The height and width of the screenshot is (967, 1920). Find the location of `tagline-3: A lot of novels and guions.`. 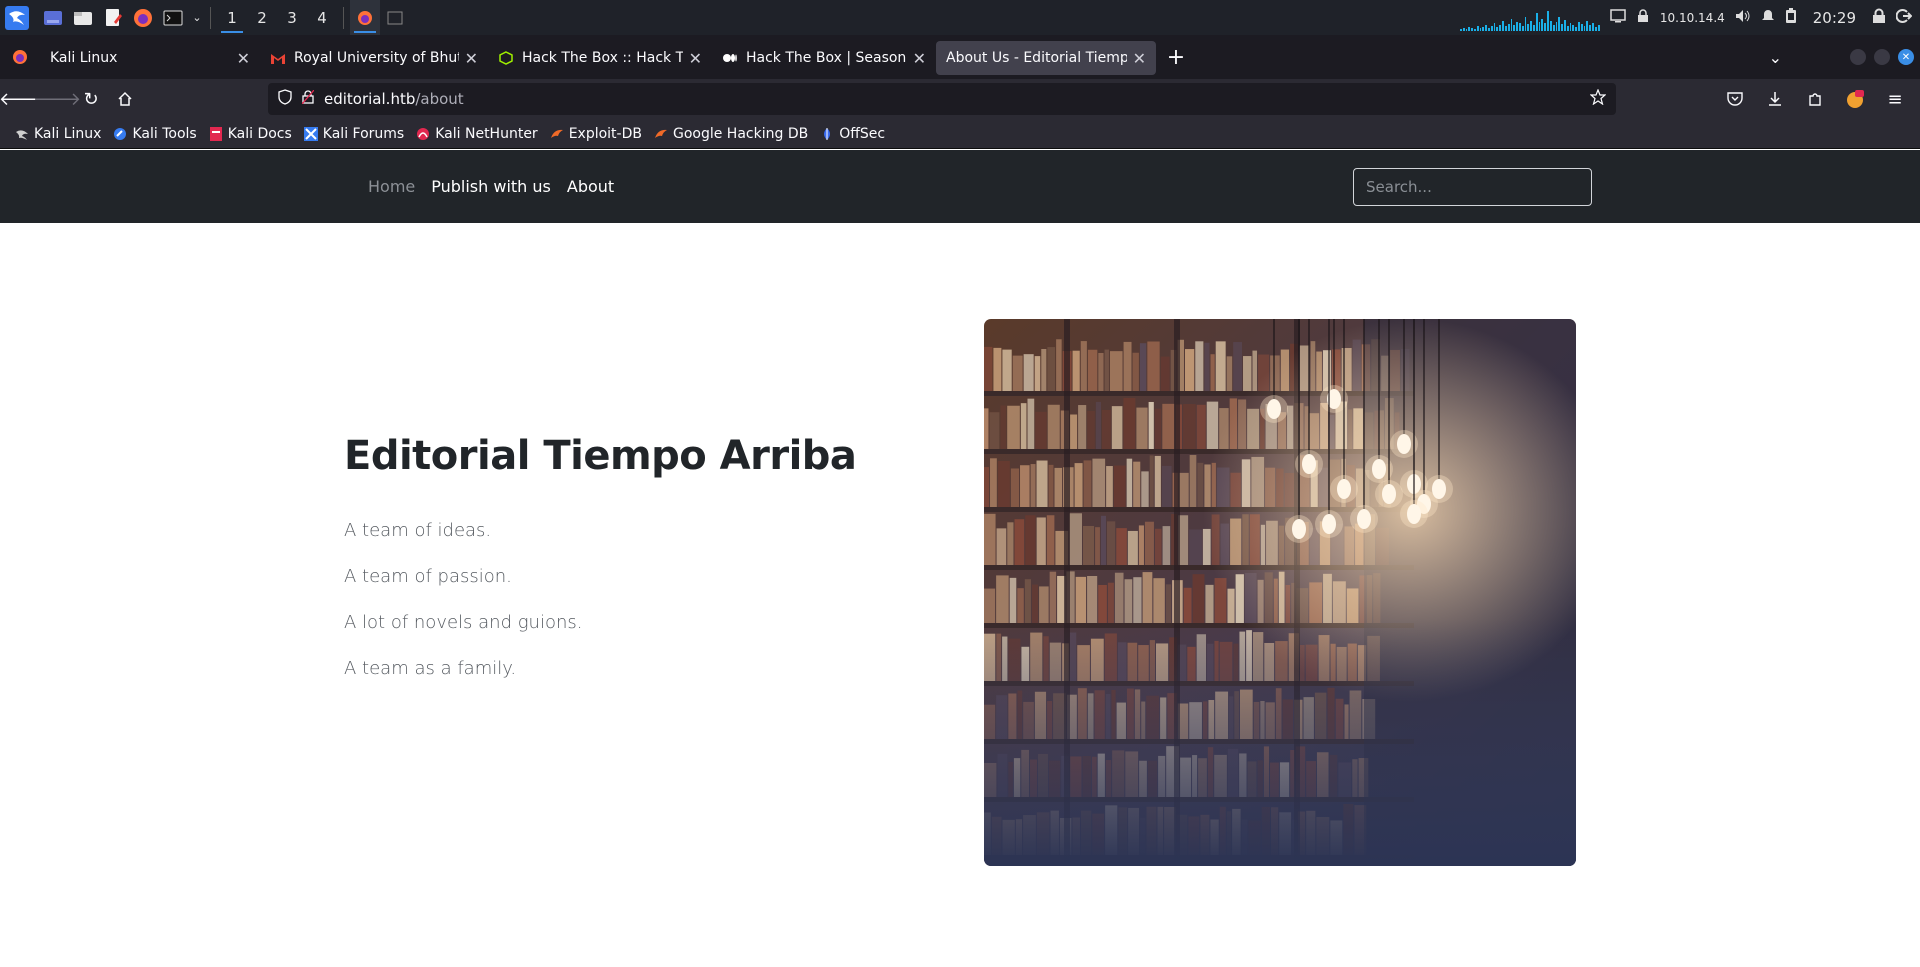

tagline-3: A lot of novels and guions. is located at coordinates (463, 622).